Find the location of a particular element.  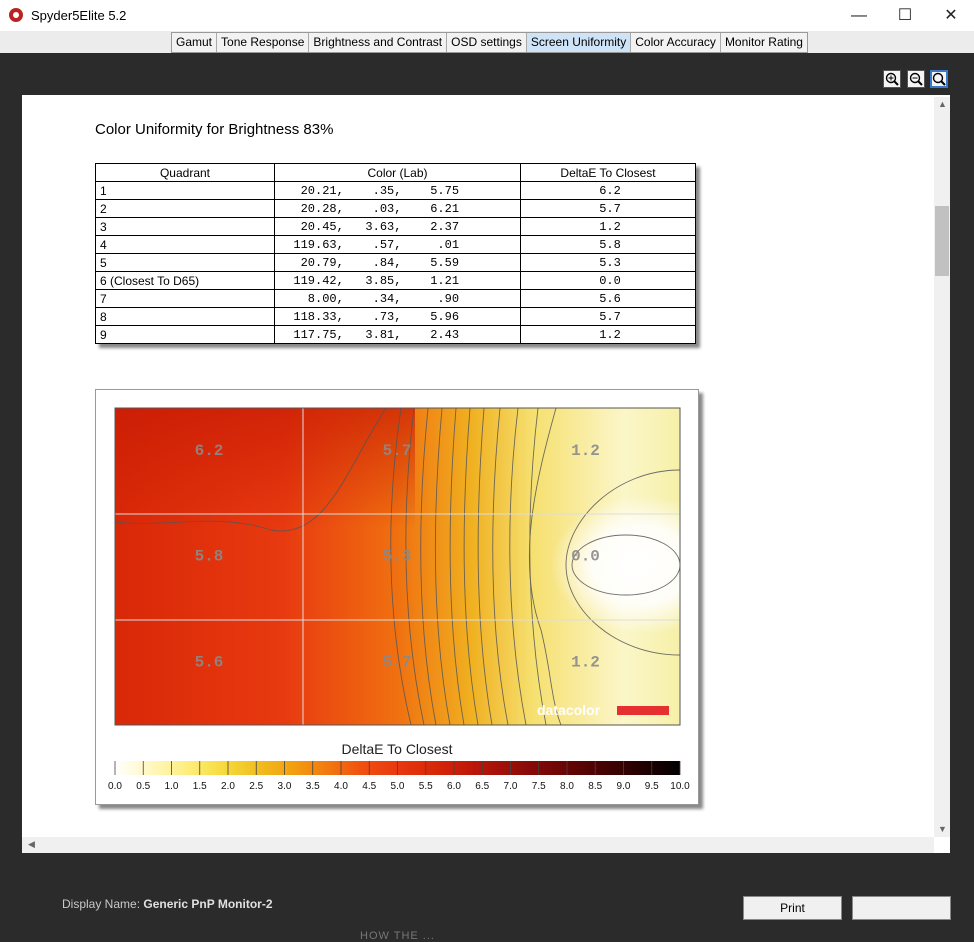

table-row: 3 20.45, 3.63, 2.37 1.2 is located at coordinates (395, 226).